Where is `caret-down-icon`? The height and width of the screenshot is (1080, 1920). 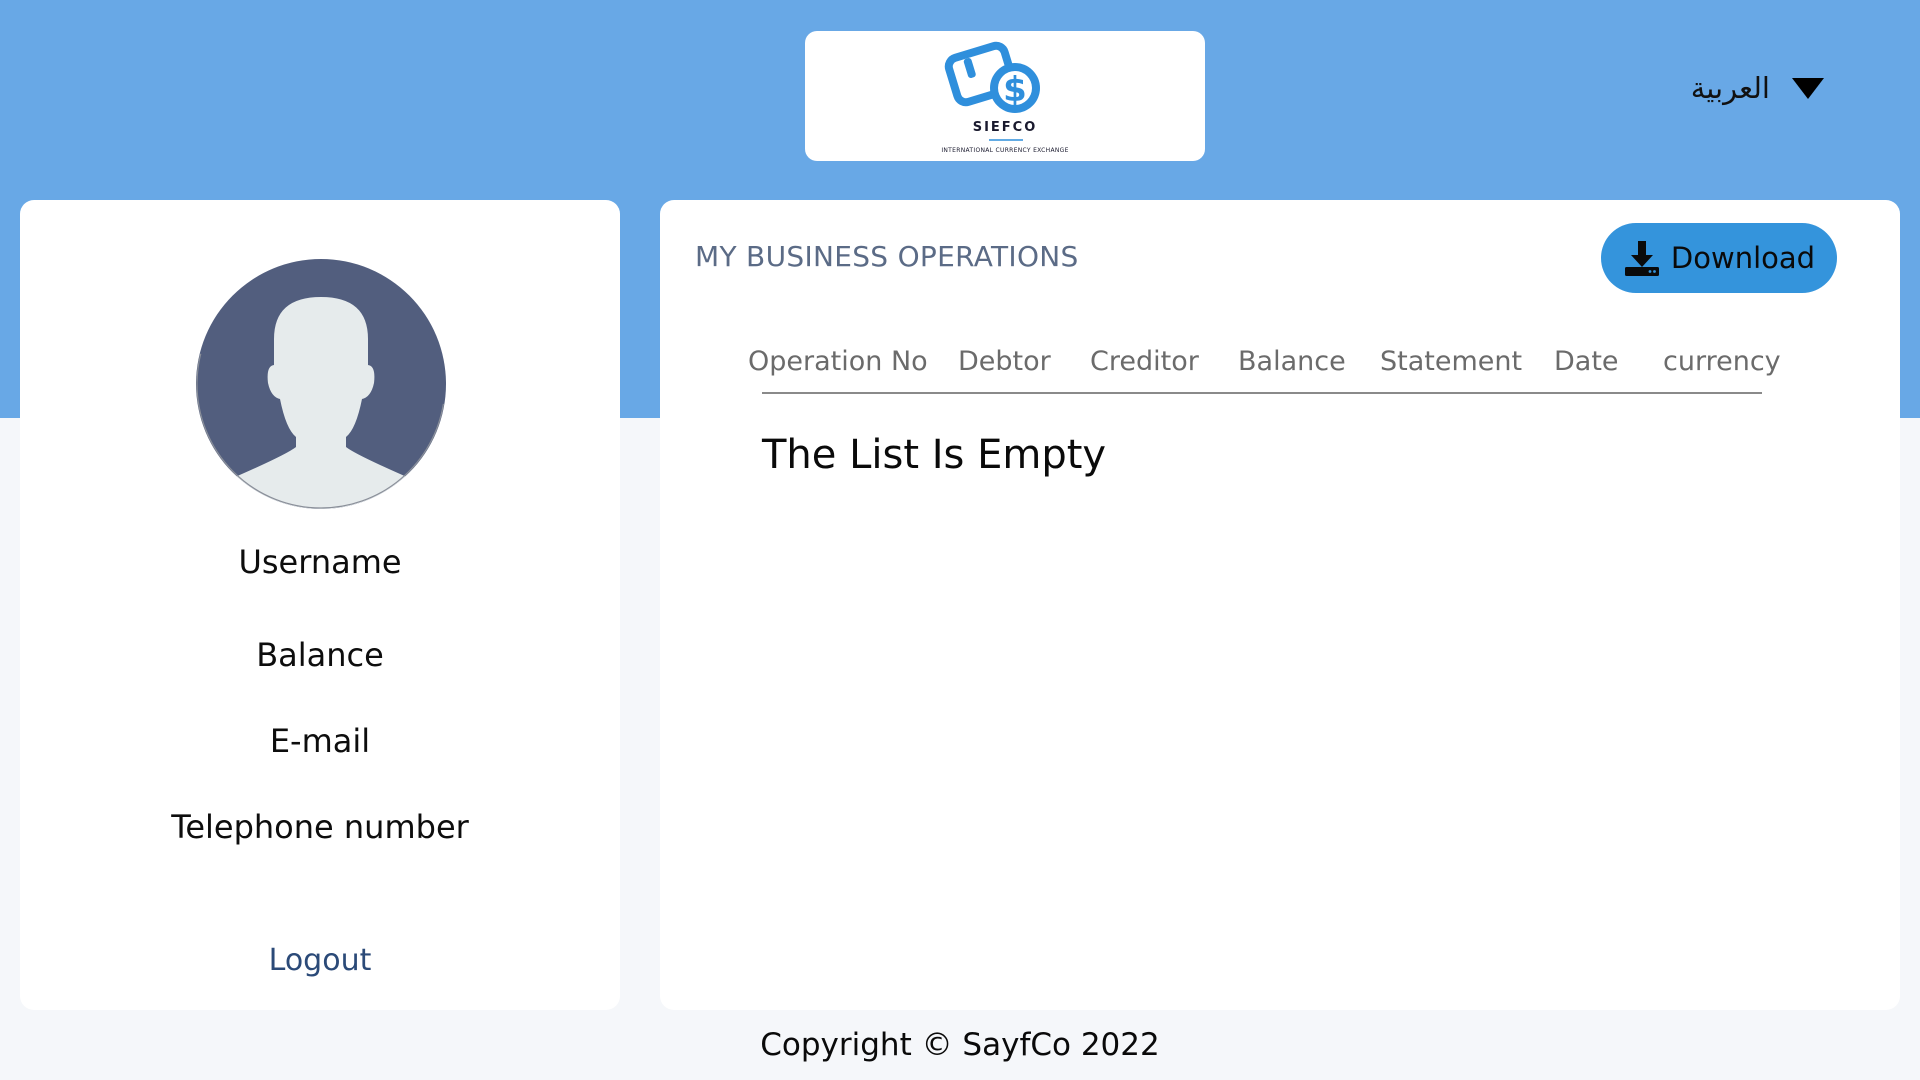
caret-down-icon is located at coordinates (1808, 88).